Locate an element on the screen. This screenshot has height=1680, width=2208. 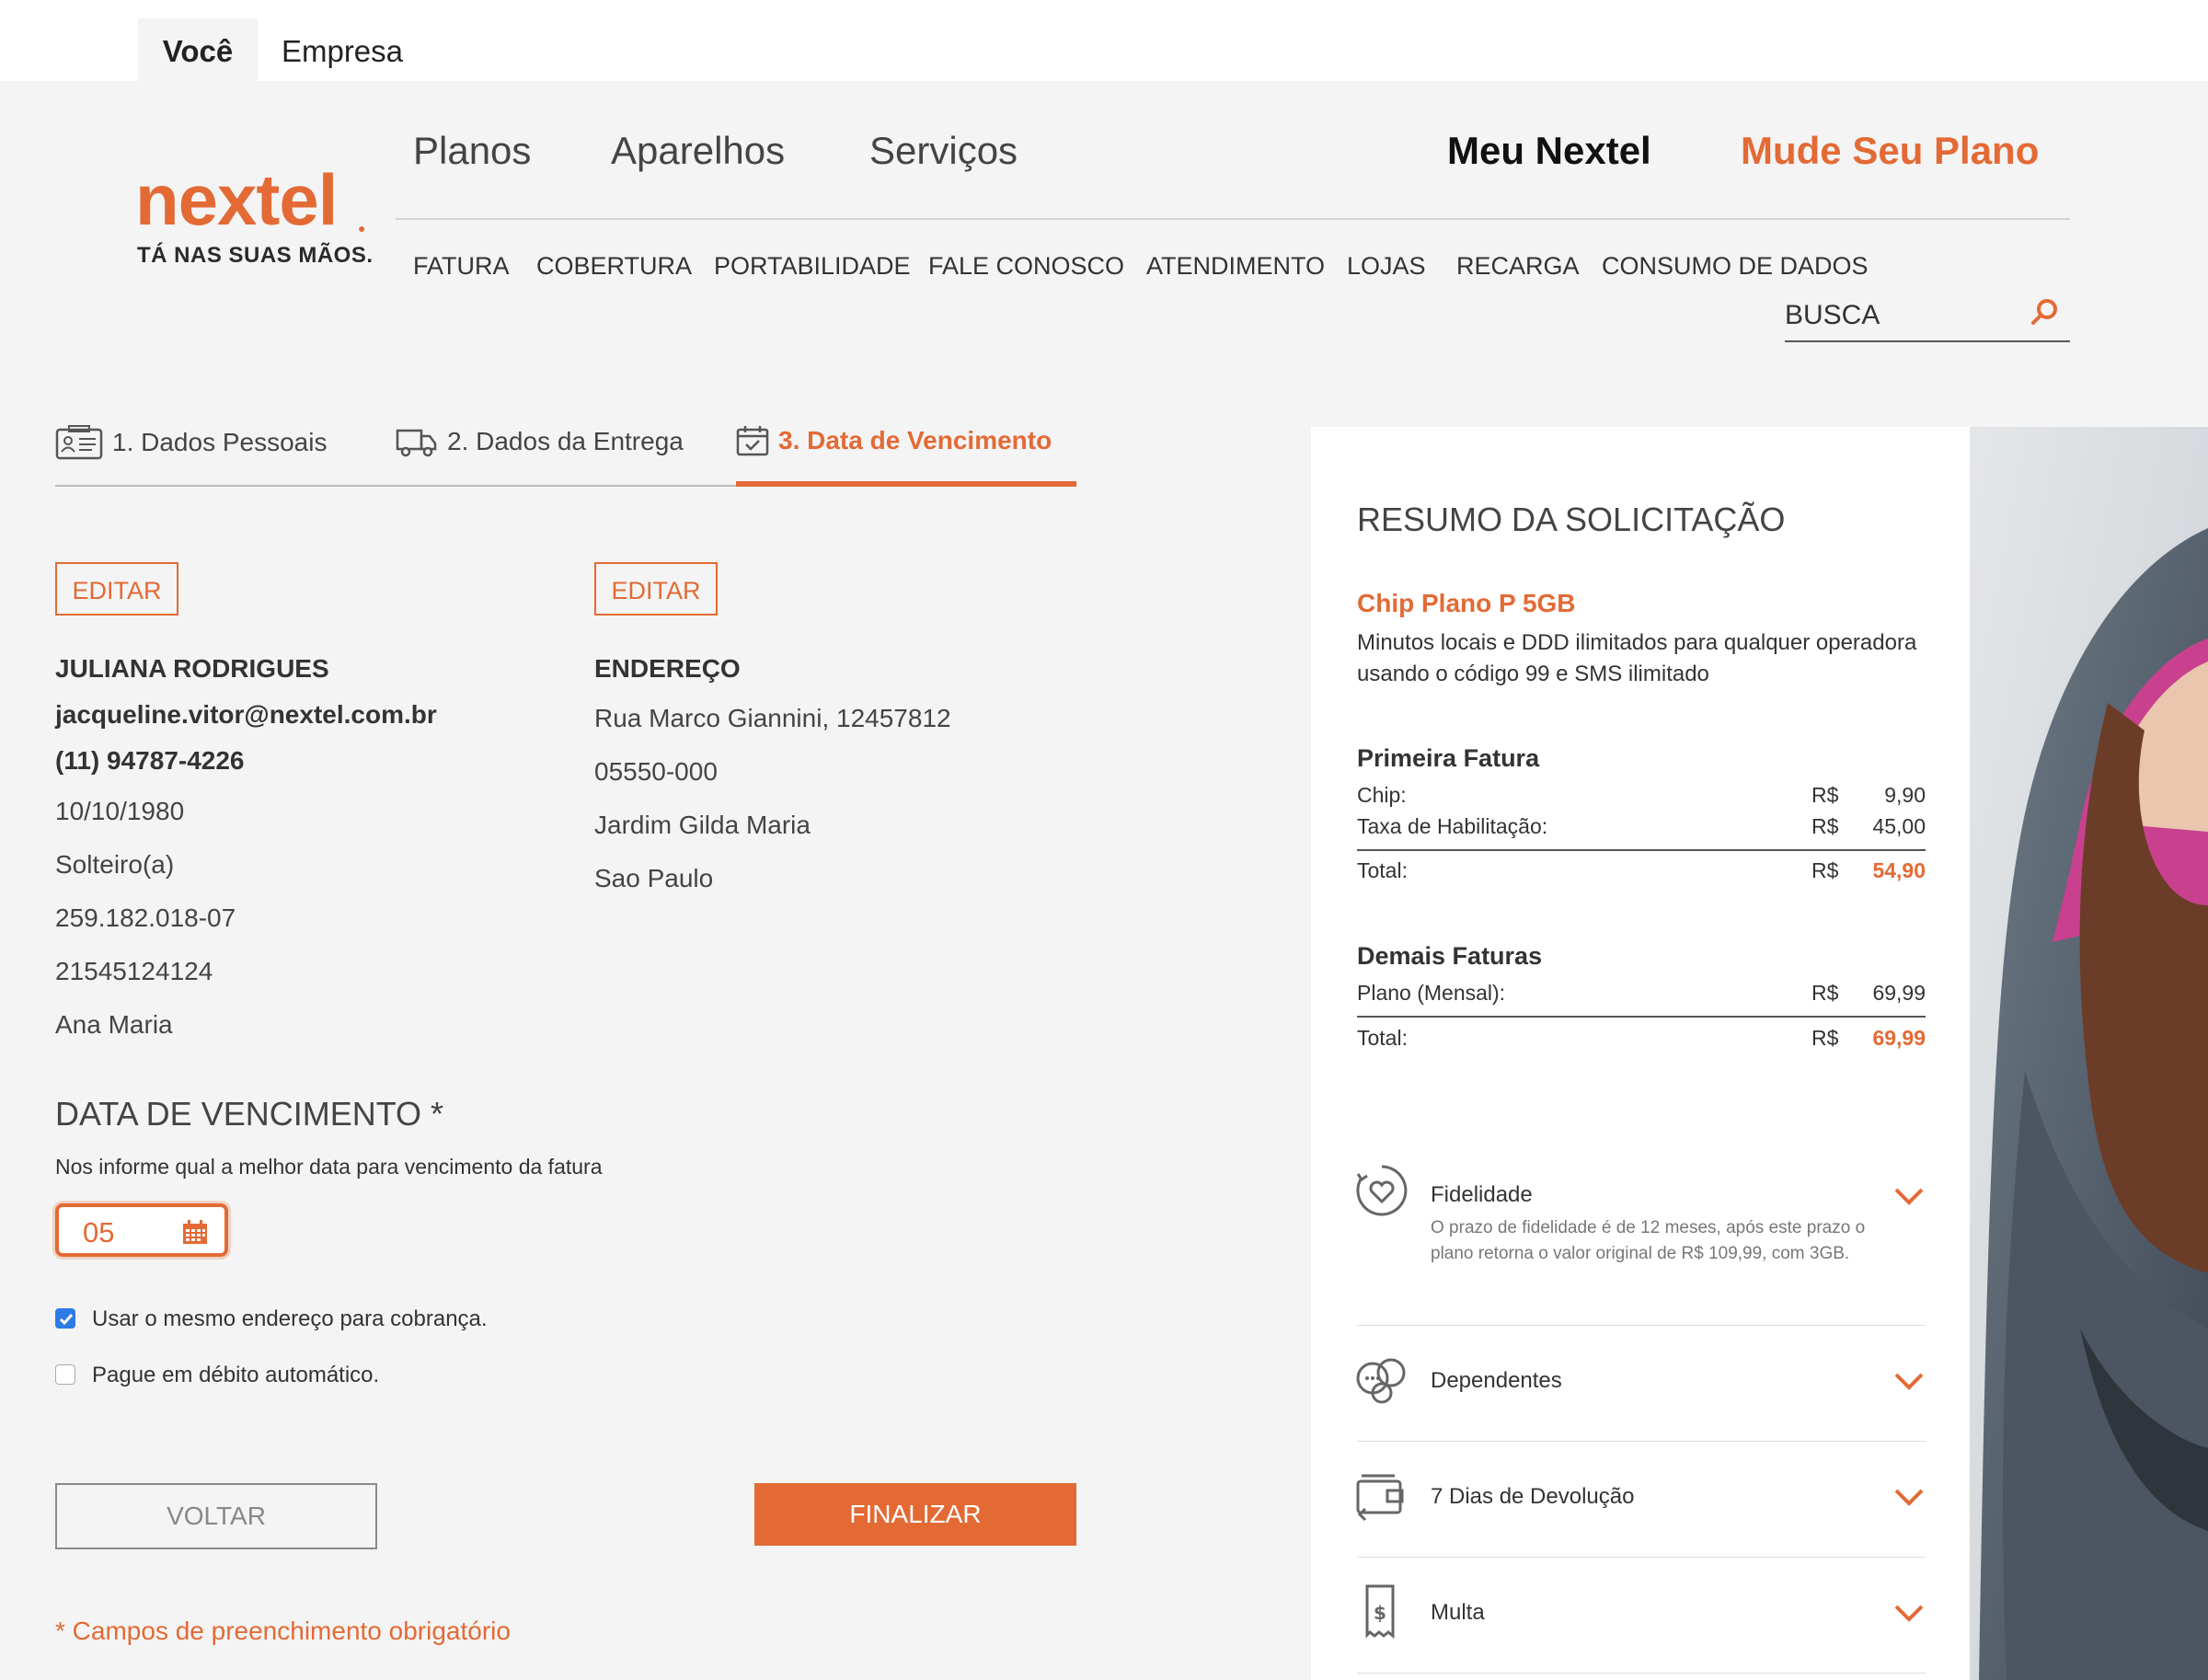
other-bills-total: Total: R$ 69,99 is located at coordinates (1641, 1040).